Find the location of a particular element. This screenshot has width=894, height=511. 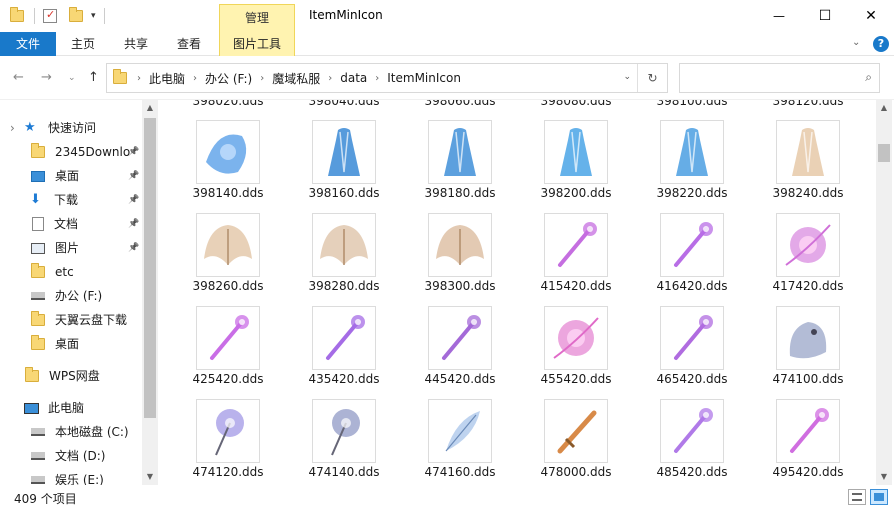

breadcrumb-item: 办公 (F:) is located at coordinates (228, 78).